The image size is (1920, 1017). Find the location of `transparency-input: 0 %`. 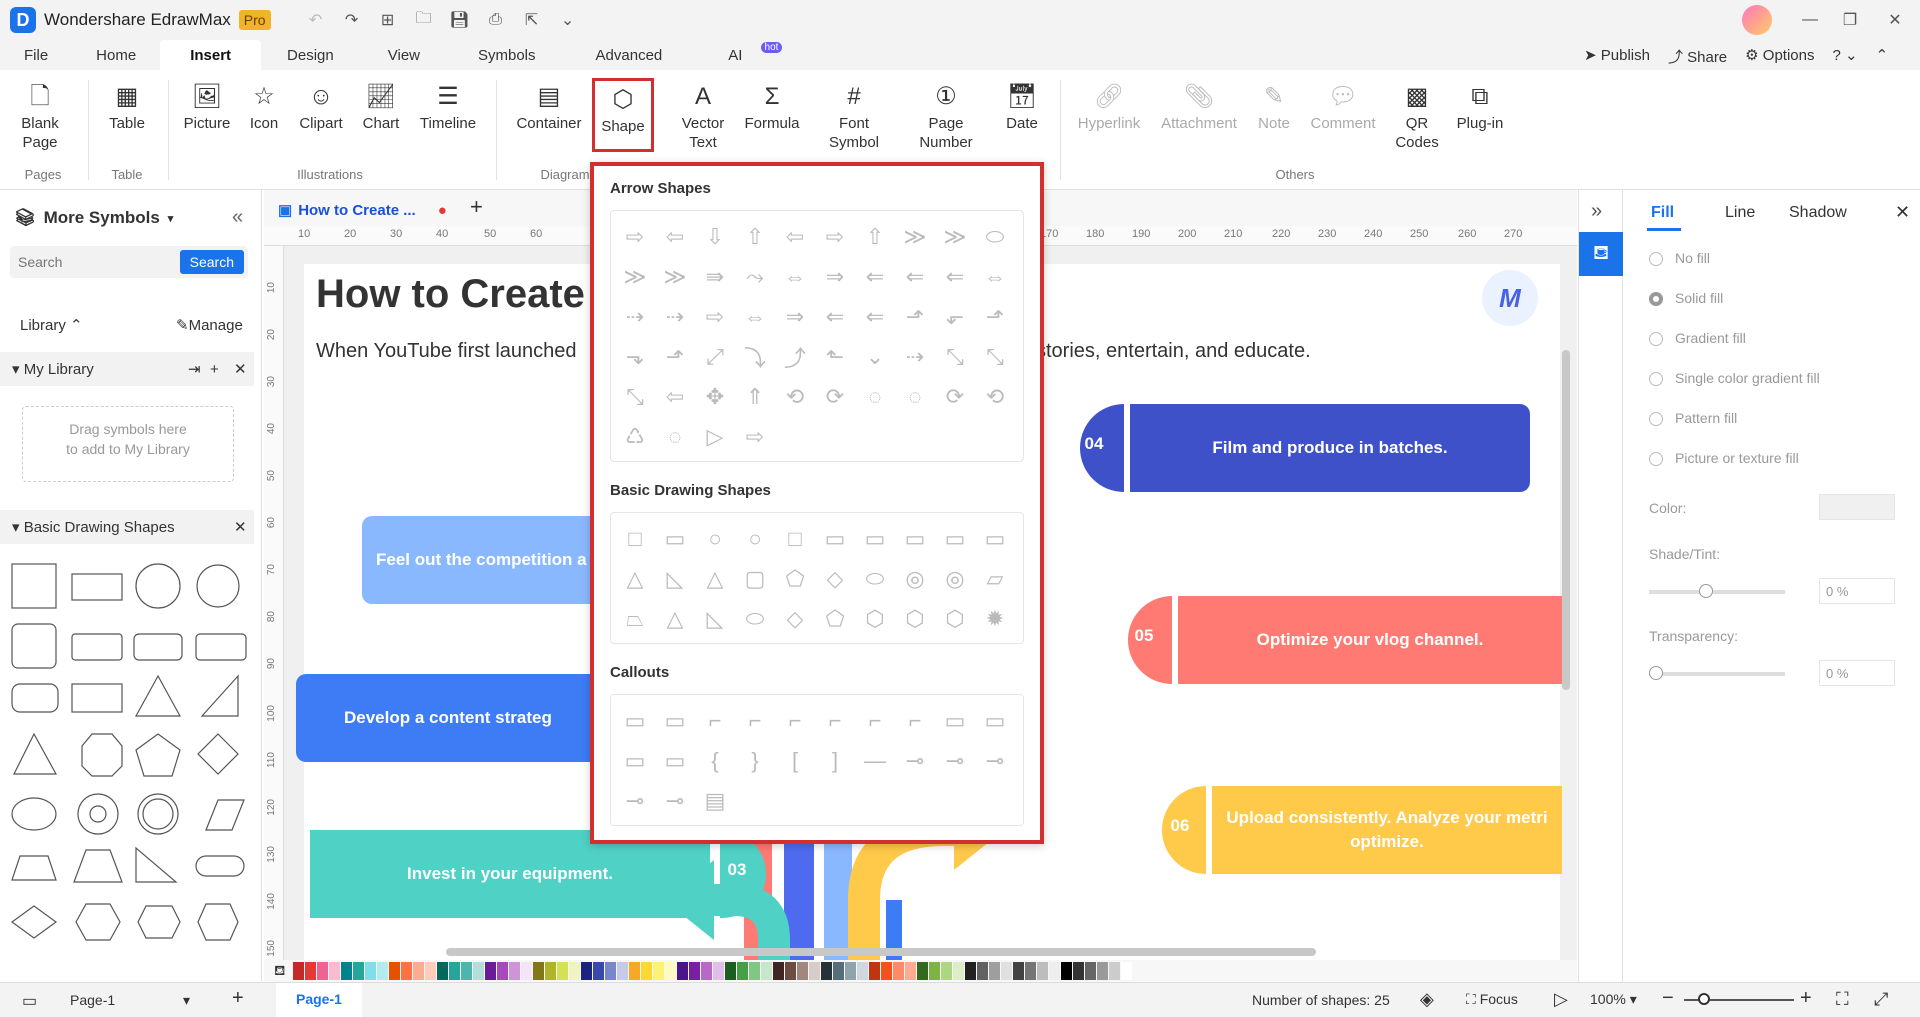

transparency-input: 0 % is located at coordinates (1857, 673).